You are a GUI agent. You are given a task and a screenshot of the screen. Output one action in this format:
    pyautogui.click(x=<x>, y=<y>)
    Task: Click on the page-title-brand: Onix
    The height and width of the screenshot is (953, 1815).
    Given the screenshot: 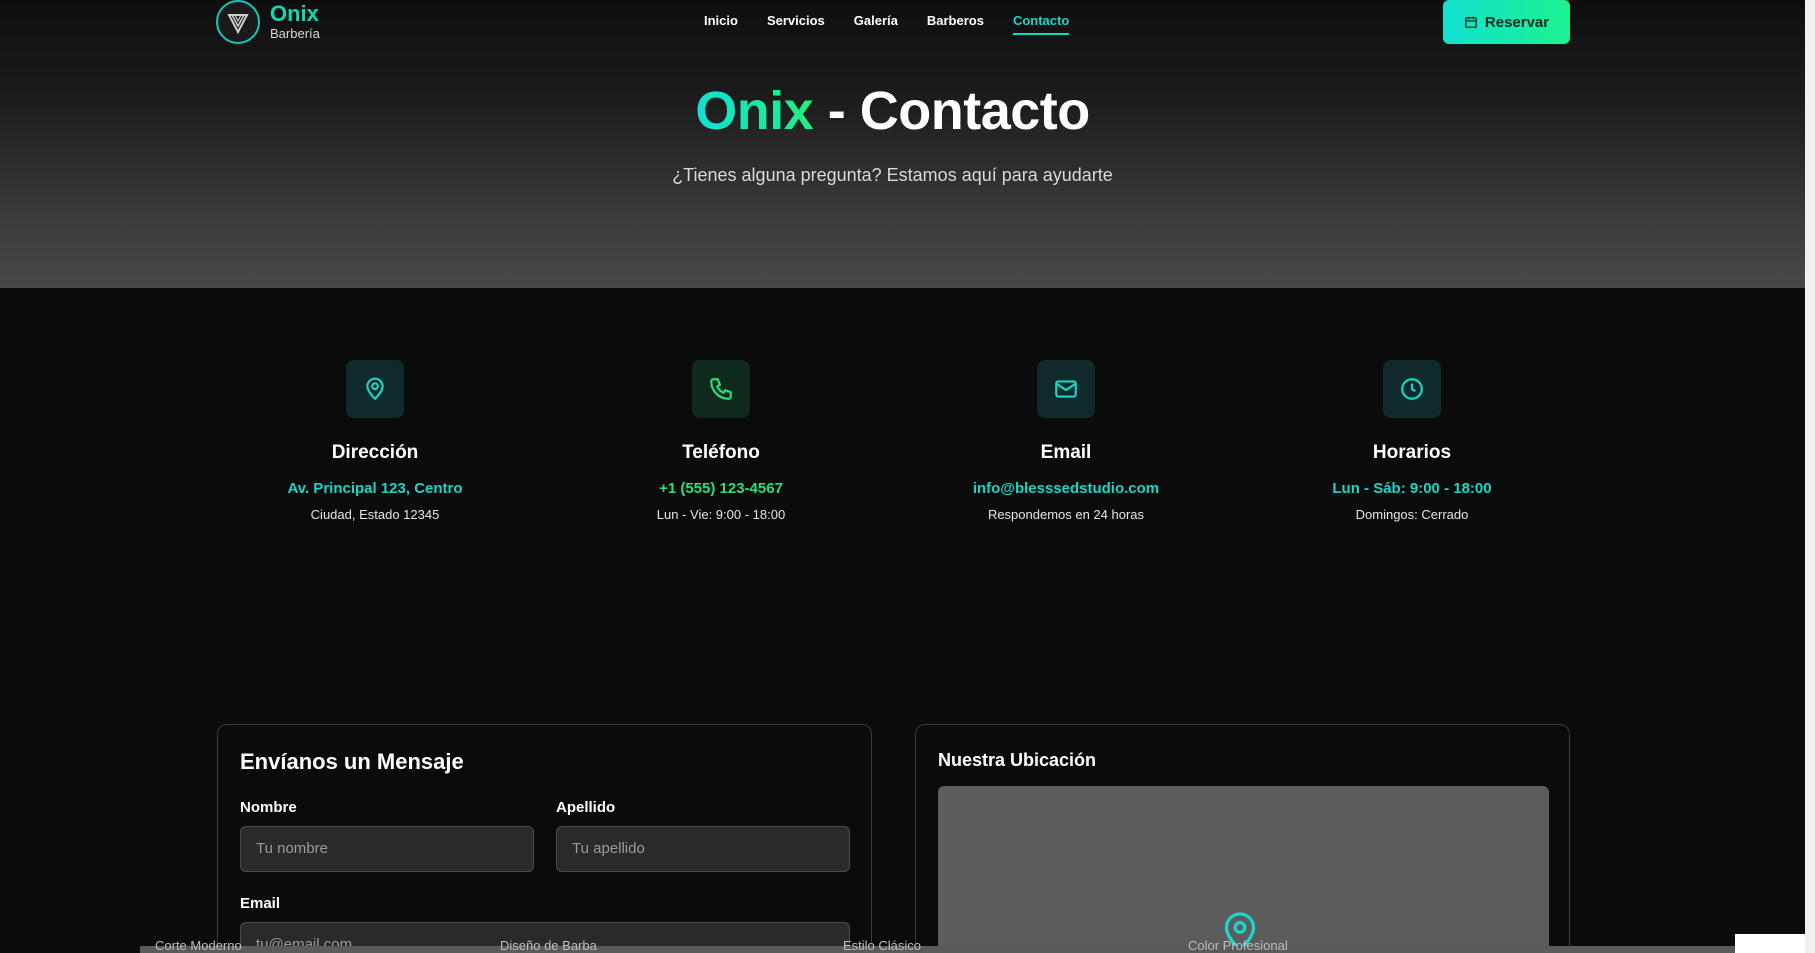 What is the action you would take?
    pyautogui.click(x=754, y=111)
    